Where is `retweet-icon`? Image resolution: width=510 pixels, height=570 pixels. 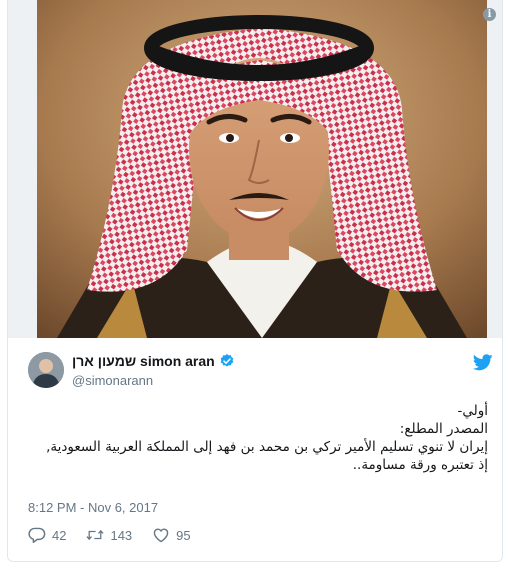
retweet-icon is located at coordinates (95, 535).